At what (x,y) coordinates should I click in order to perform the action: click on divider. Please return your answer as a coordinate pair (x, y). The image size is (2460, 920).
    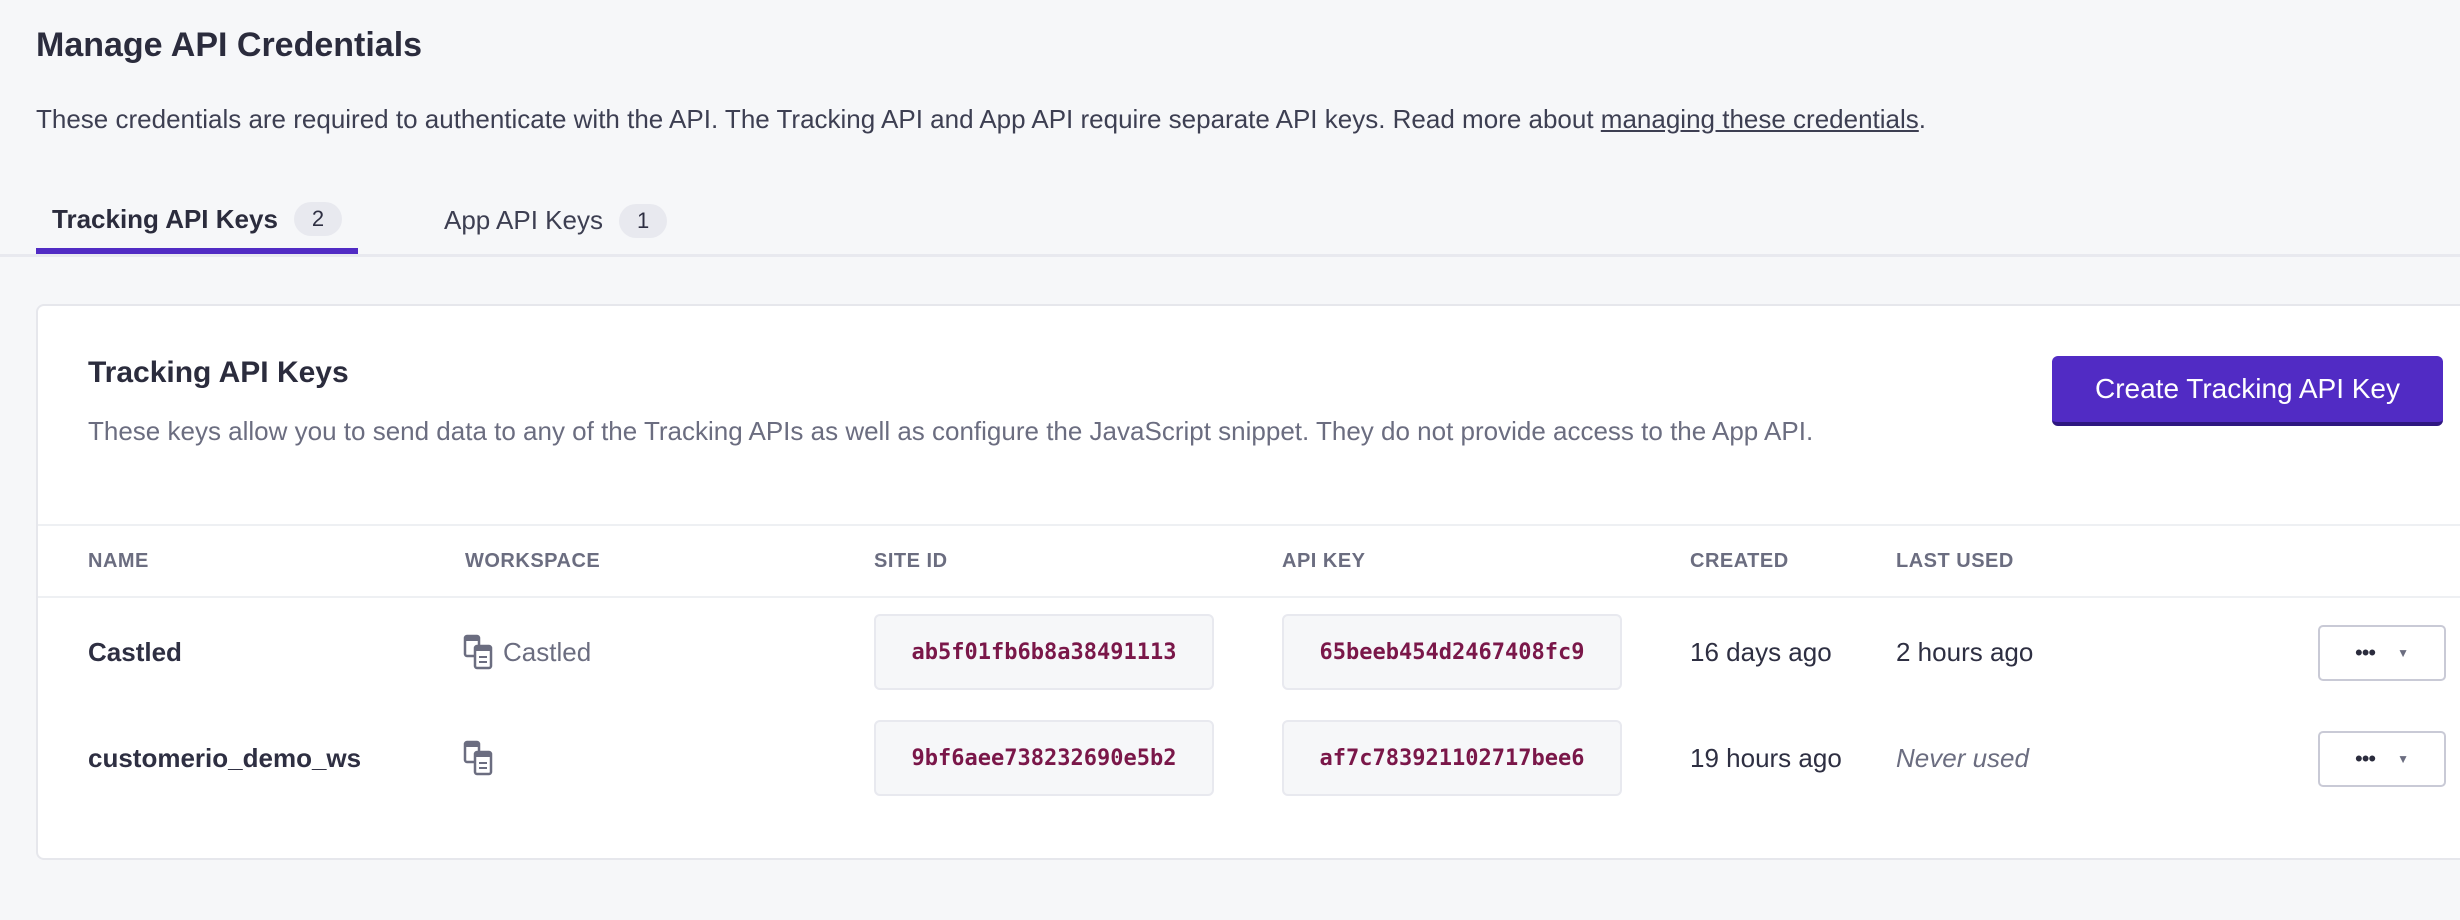
    Looking at the image, I should click on (1249, 525).